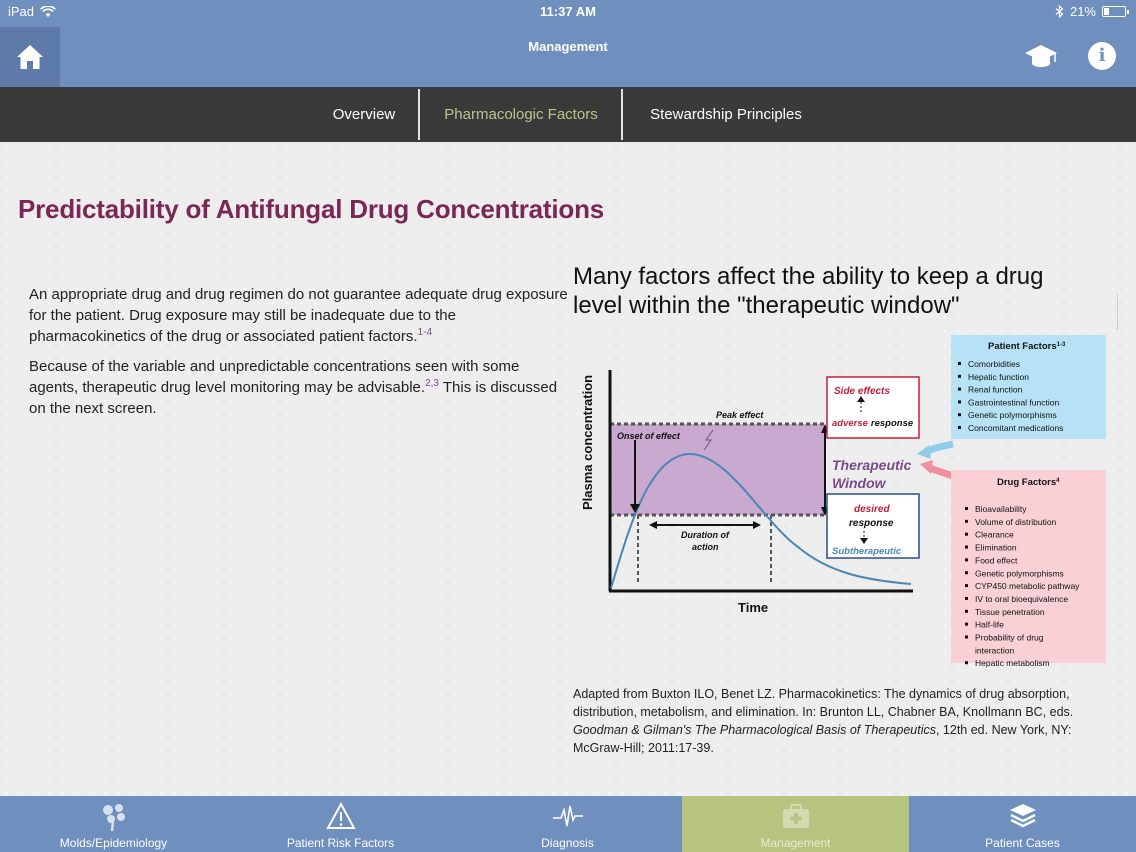 This screenshot has height=852, width=1136. What do you see at coordinates (649, 436) in the screenshot?
I see `onset-label: Onset of effect` at bounding box center [649, 436].